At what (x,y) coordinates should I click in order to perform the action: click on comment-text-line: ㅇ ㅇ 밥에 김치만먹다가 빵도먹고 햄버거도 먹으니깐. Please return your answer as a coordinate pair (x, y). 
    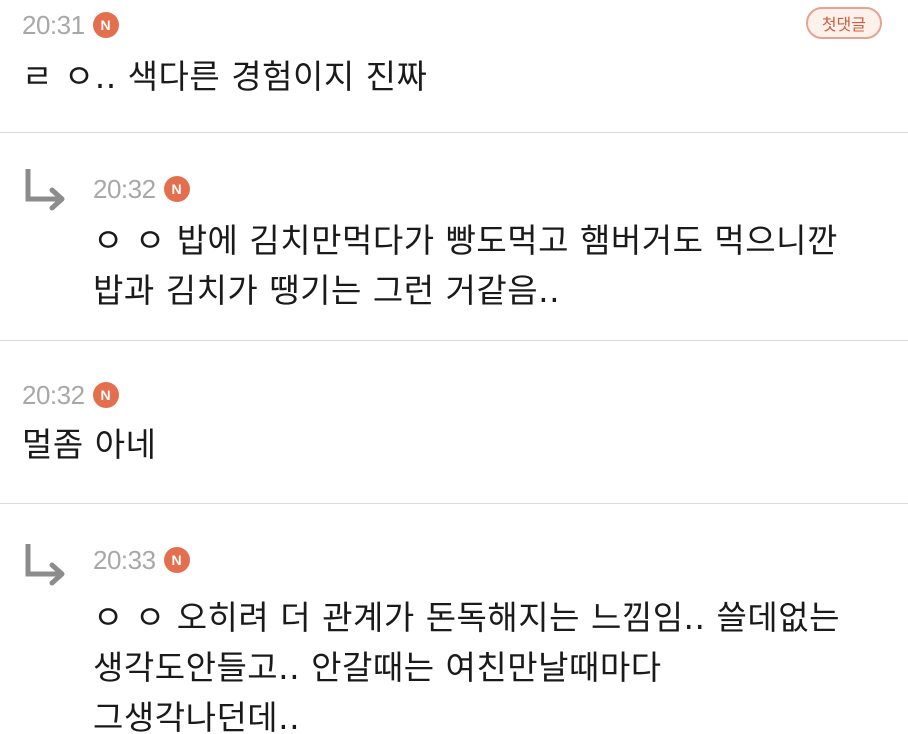
    Looking at the image, I should click on (465, 240).